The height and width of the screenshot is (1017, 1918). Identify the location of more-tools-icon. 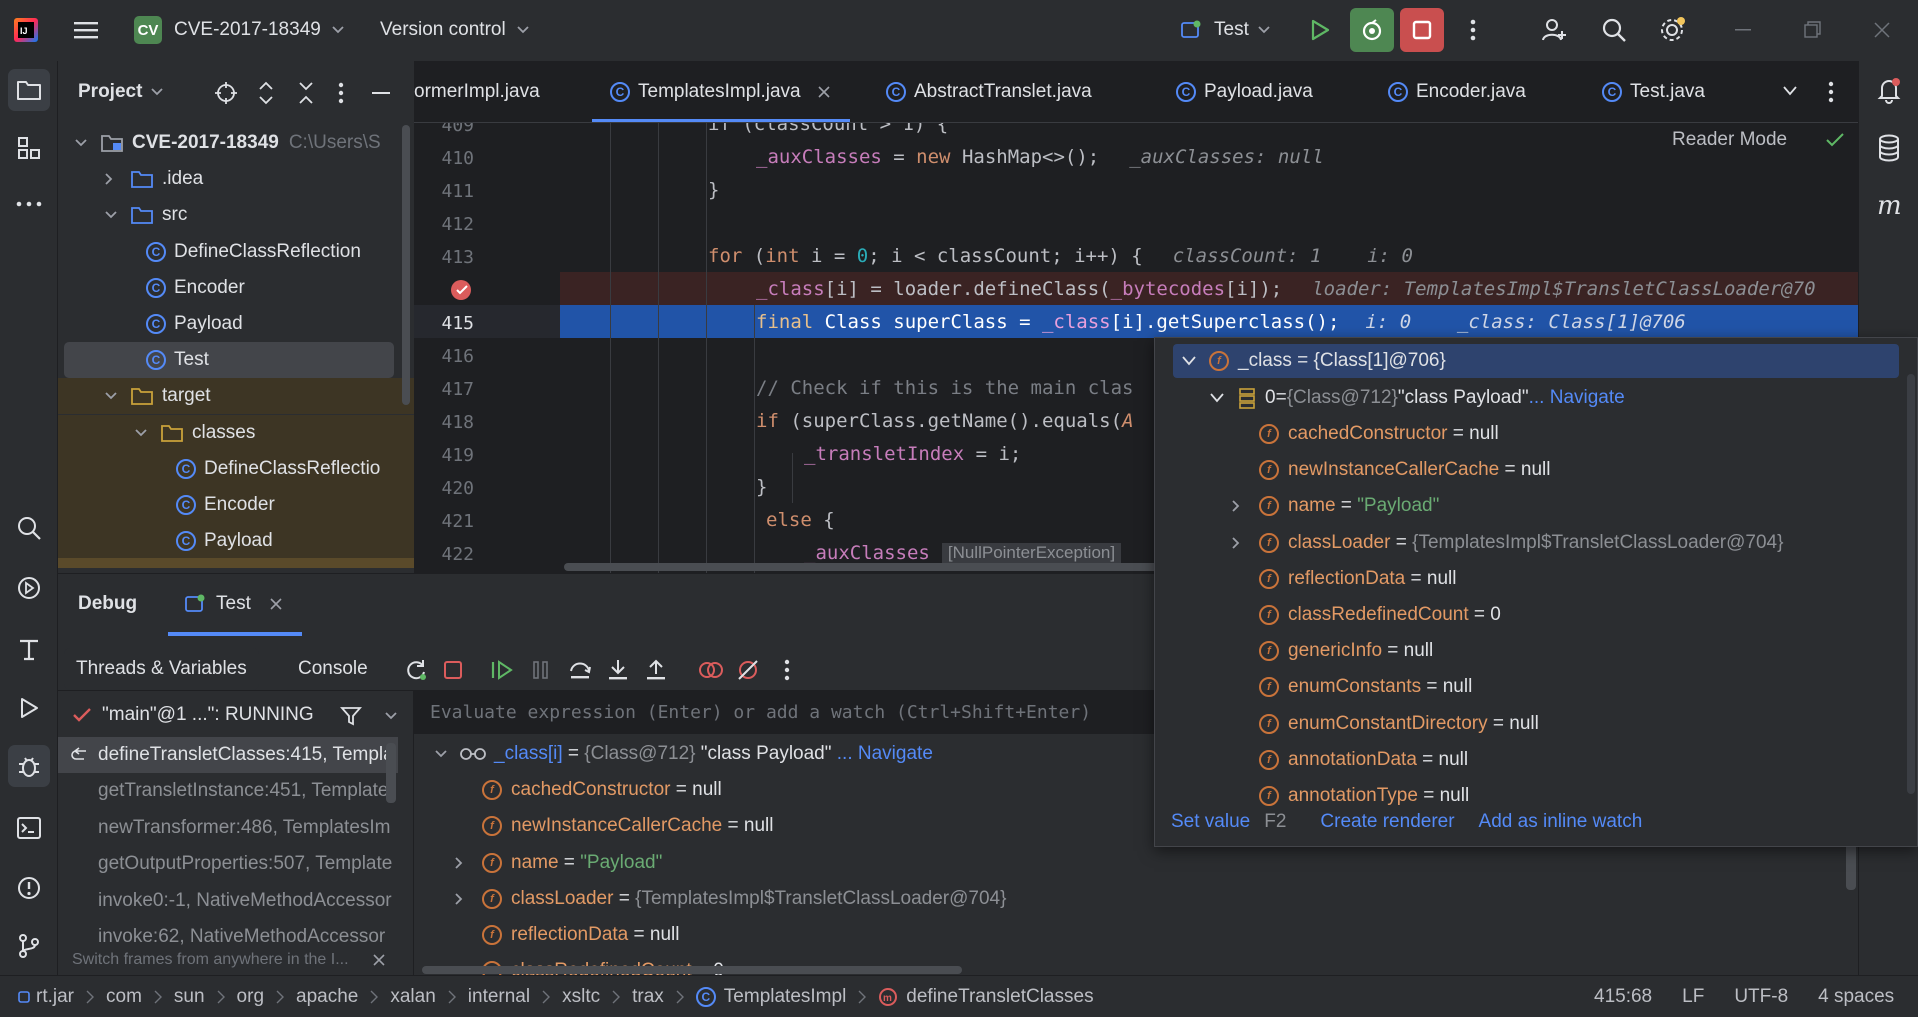
(29, 204).